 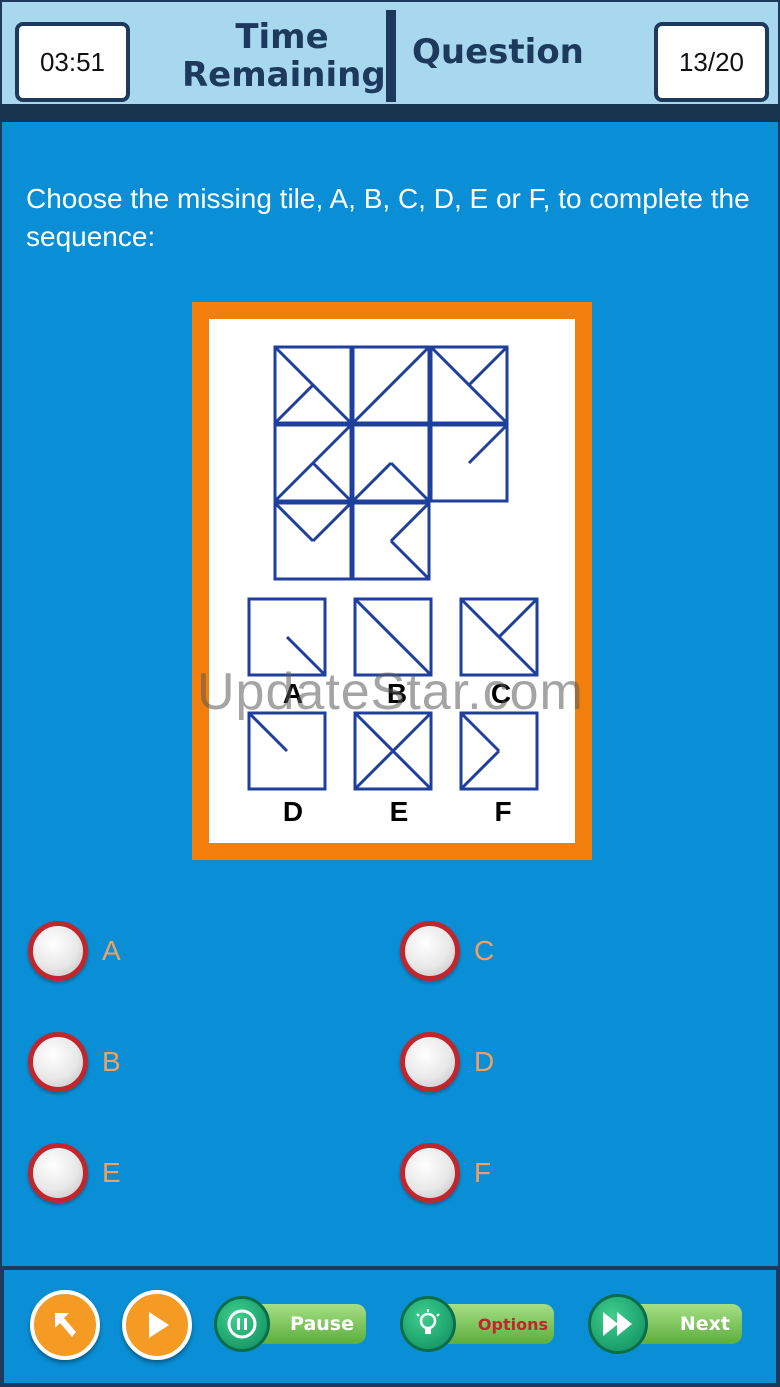 I want to click on fast-forward-icon, so click(x=617, y=1324).